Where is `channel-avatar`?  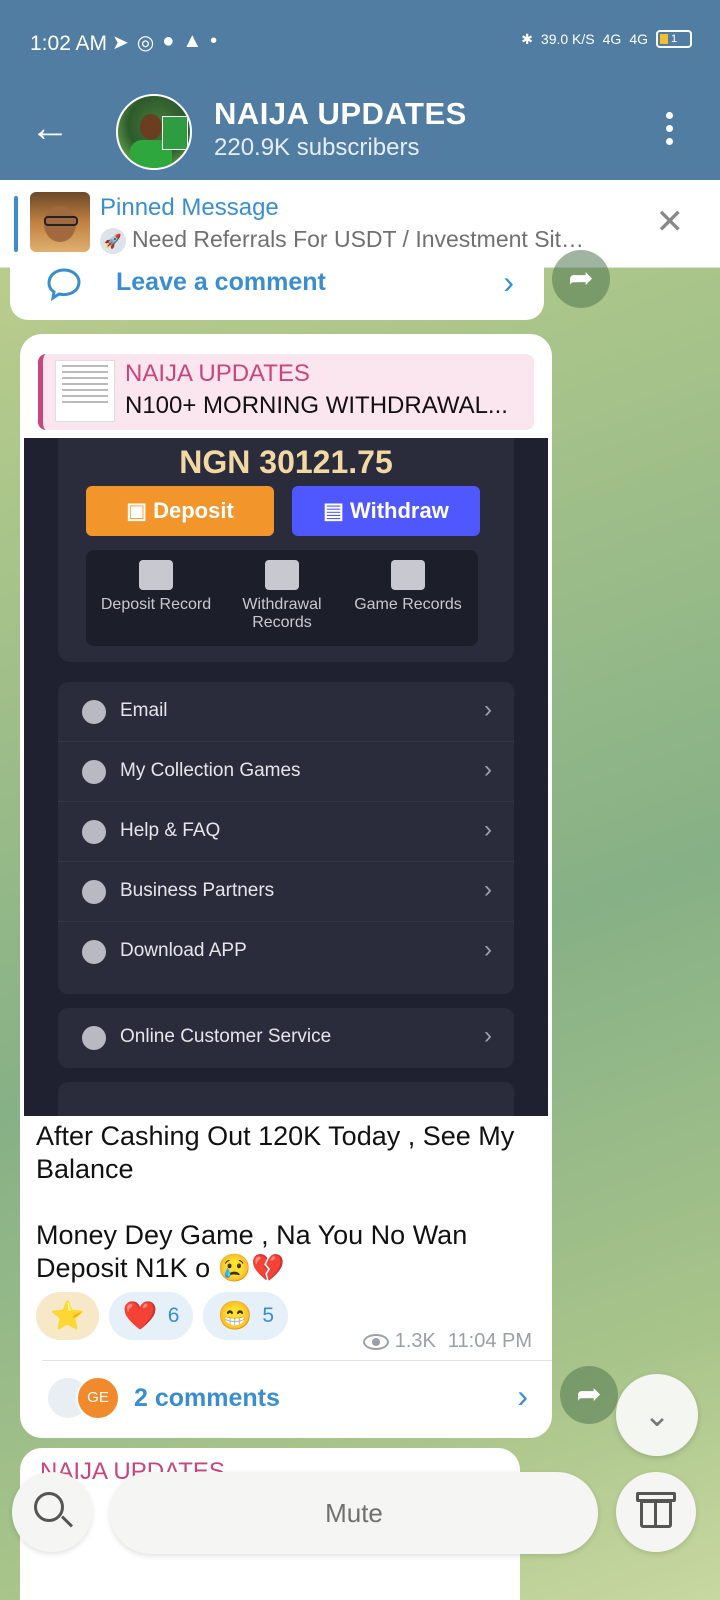 channel-avatar is located at coordinates (154, 132).